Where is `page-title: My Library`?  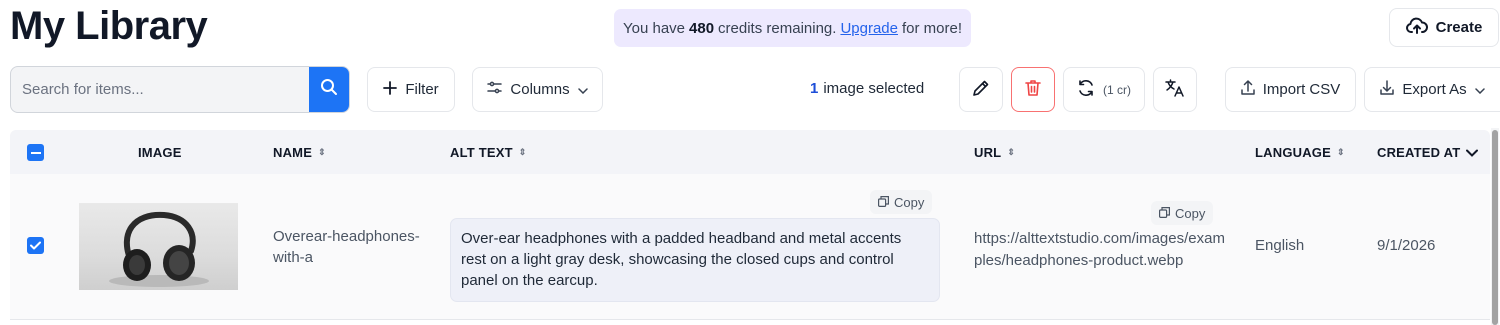 page-title: My Library is located at coordinates (109, 26).